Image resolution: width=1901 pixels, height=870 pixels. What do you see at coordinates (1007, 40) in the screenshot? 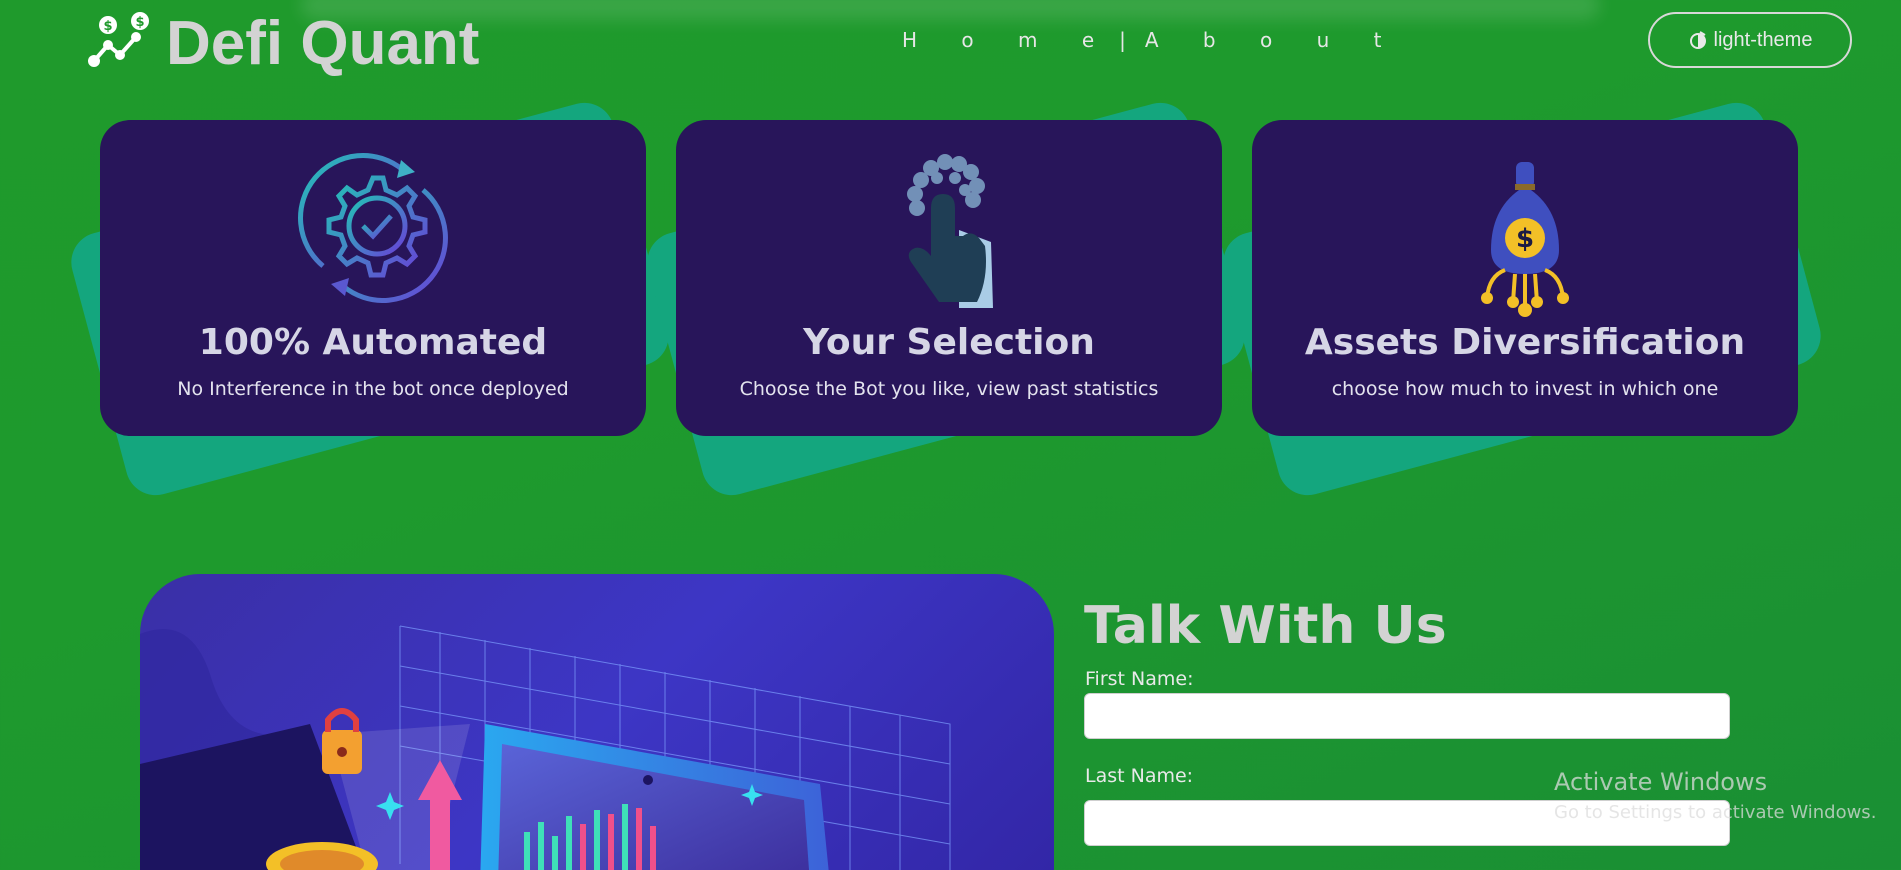
I see `nav-home-link: H o m e` at bounding box center [1007, 40].